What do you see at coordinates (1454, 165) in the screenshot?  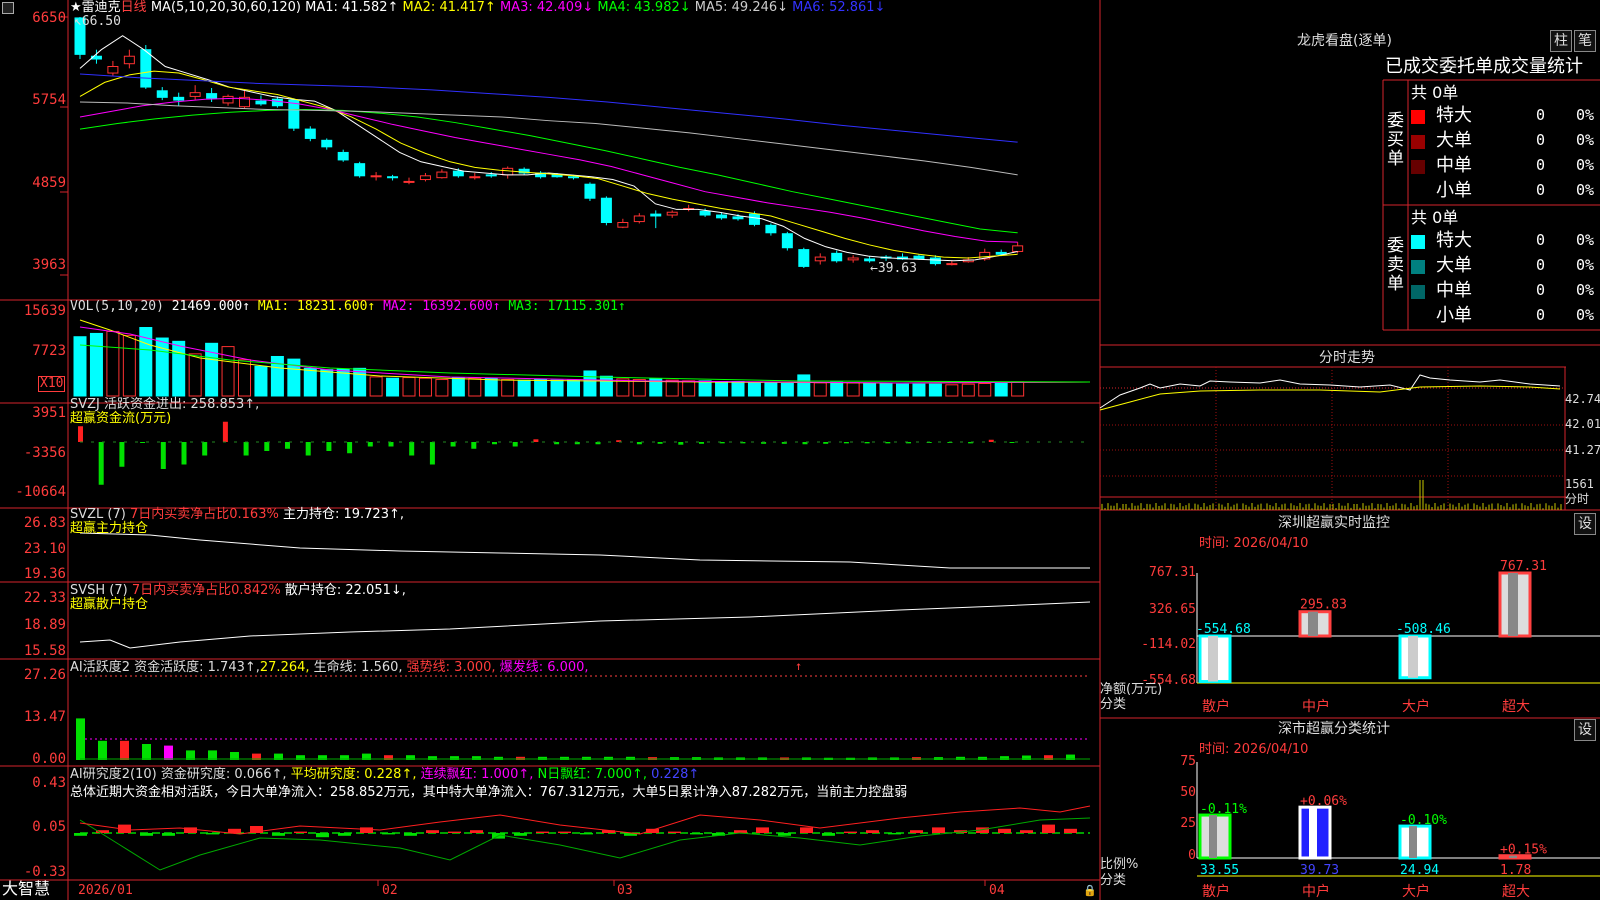 I see `buy-row-name: 中单` at bounding box center [1454, 165].